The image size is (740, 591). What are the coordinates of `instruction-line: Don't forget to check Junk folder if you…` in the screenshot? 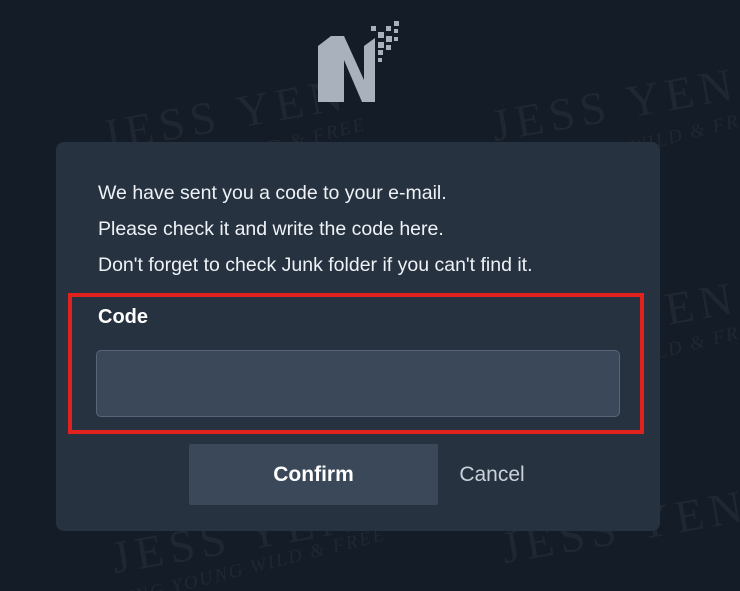 It's located at (315, 265).